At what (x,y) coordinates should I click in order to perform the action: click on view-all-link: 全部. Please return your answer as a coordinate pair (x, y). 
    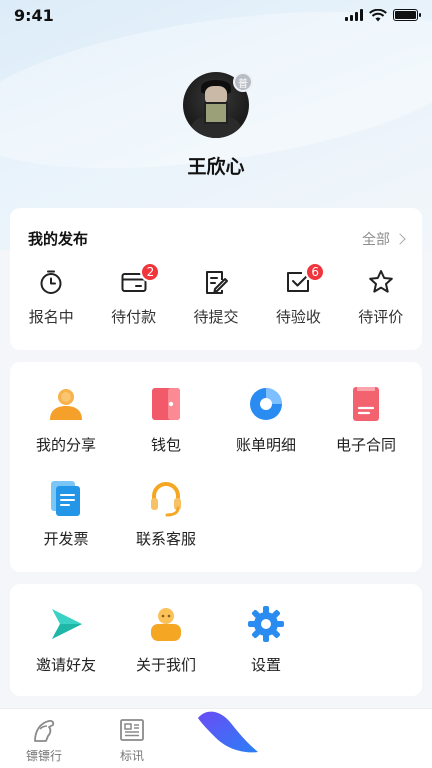
    Looking at the image, I should click on (384, 239).